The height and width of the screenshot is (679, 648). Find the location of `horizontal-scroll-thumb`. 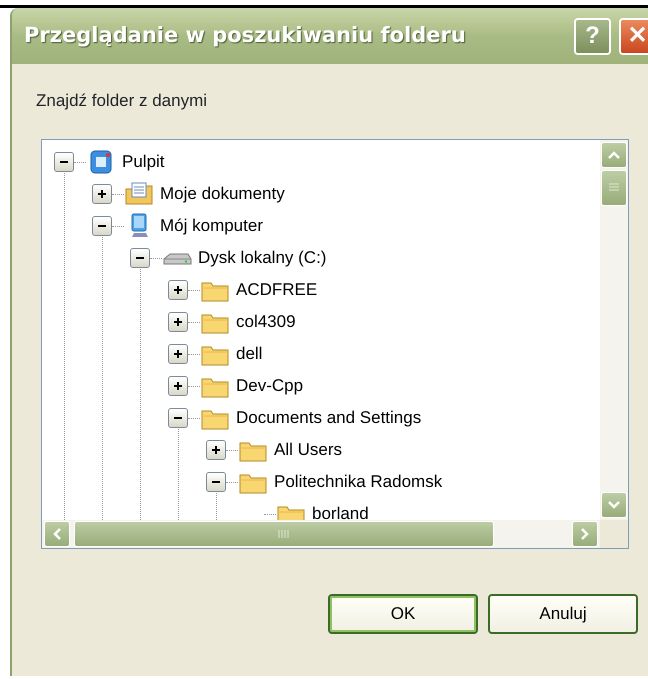

horizontal-scroll-thumb is located at coordinates (284, 534).